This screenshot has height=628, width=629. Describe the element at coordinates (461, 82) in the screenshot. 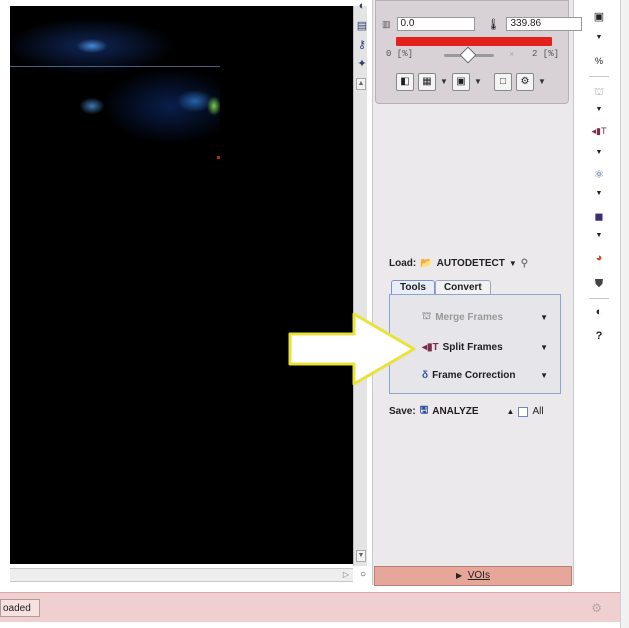

I see `layout-icon: ▣` at that location.